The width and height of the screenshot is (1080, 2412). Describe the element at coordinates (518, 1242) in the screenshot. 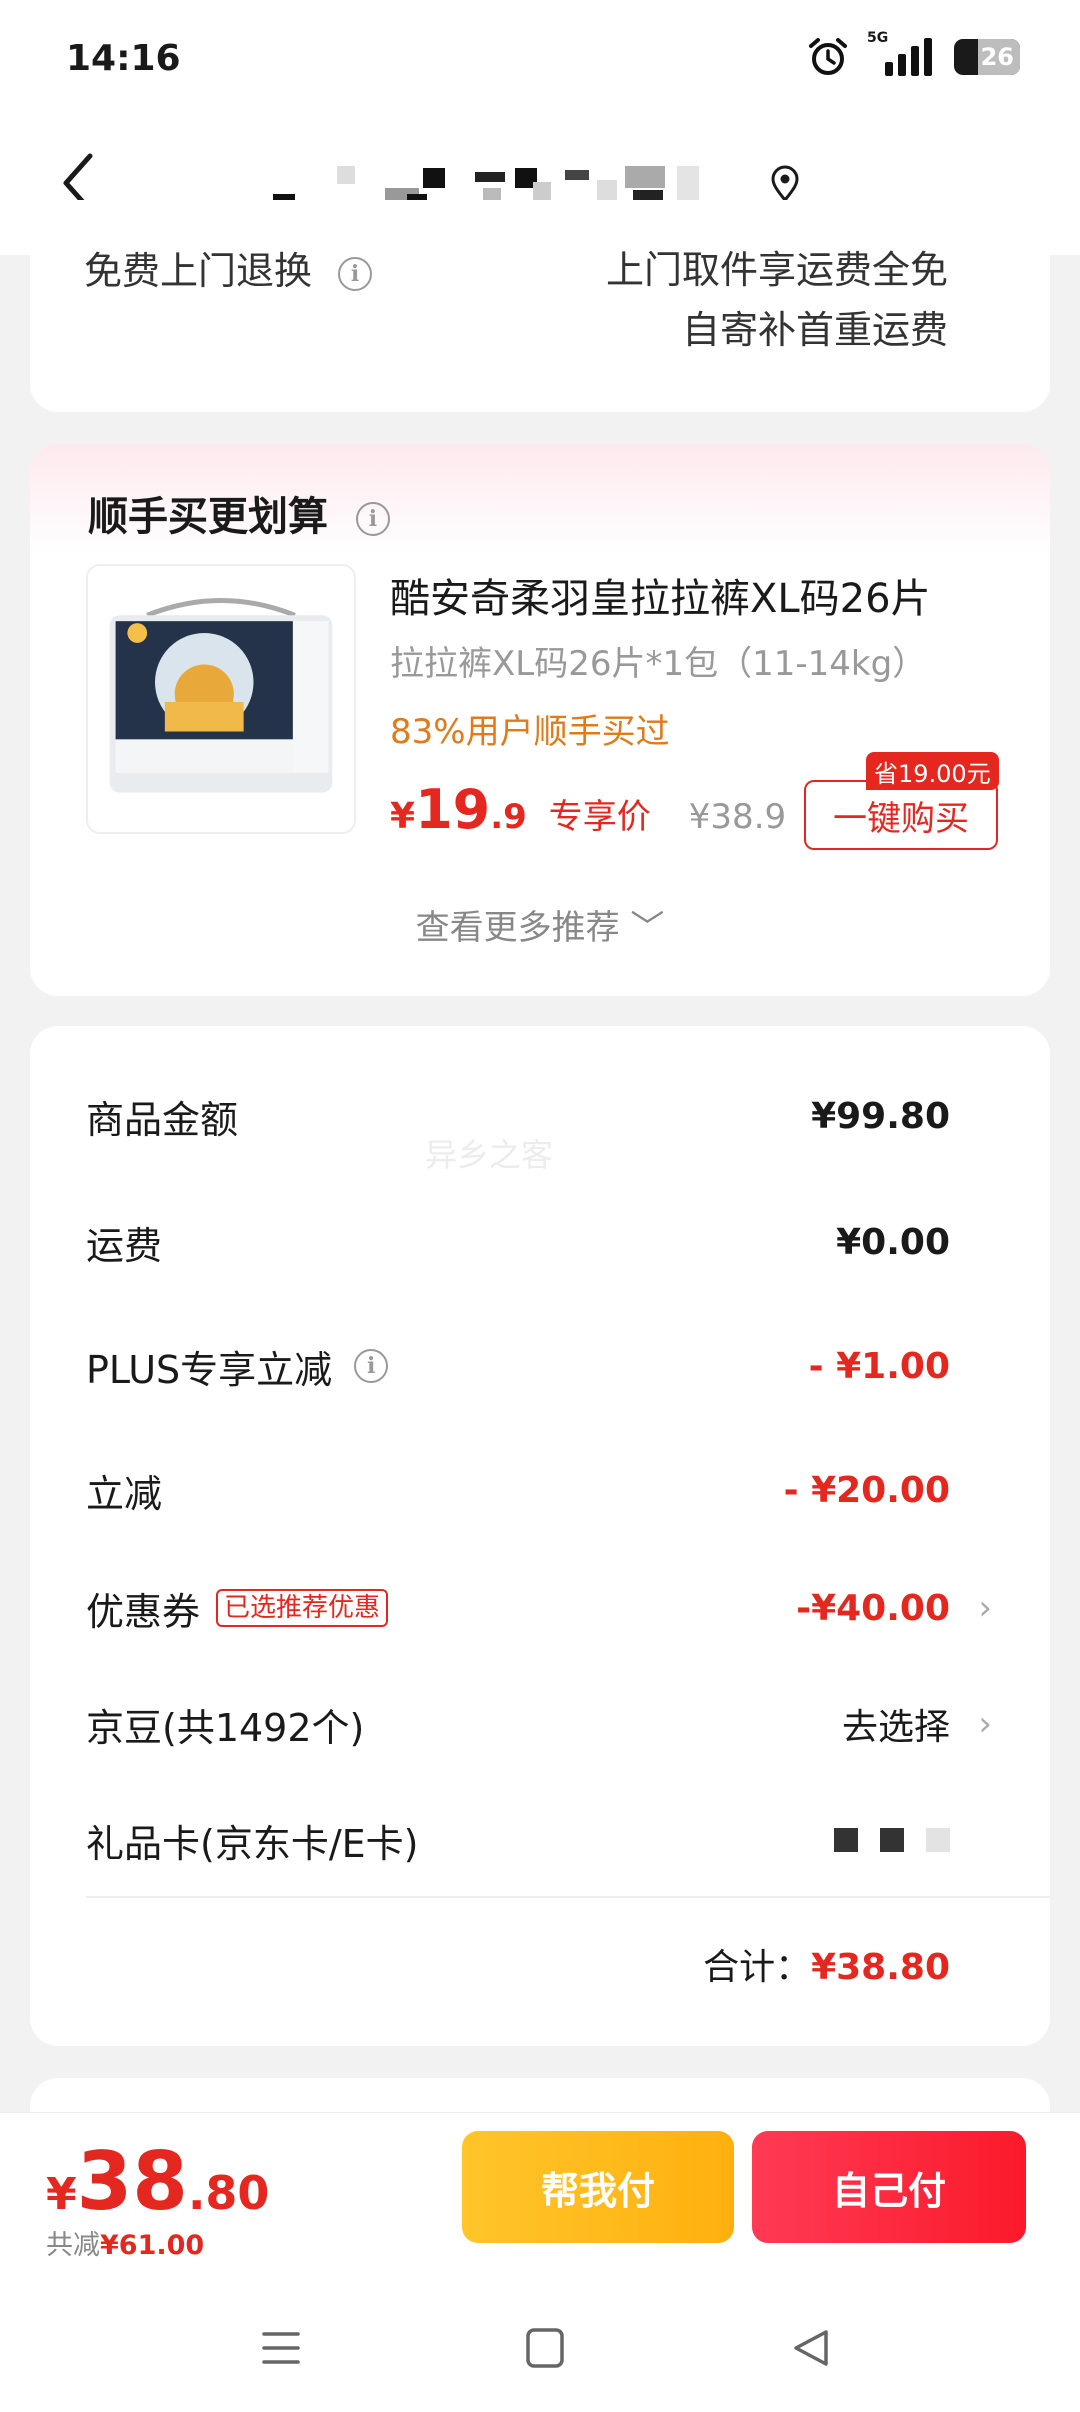

I see `shipping-row: 运费 ¥0.00` at that location.